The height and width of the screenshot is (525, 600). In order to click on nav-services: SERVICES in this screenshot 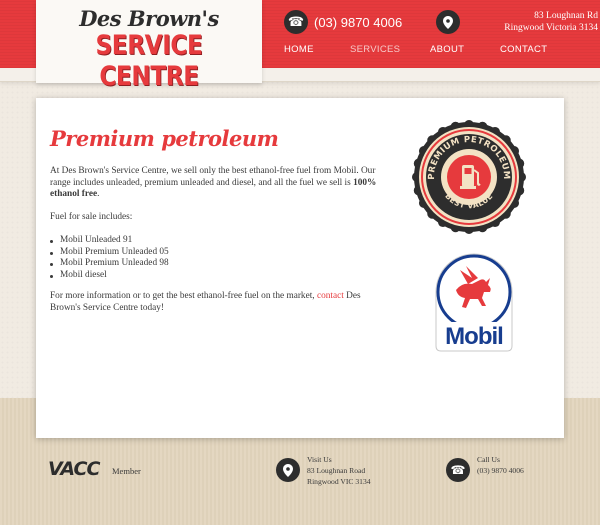, I will do `click(375, 49)`.